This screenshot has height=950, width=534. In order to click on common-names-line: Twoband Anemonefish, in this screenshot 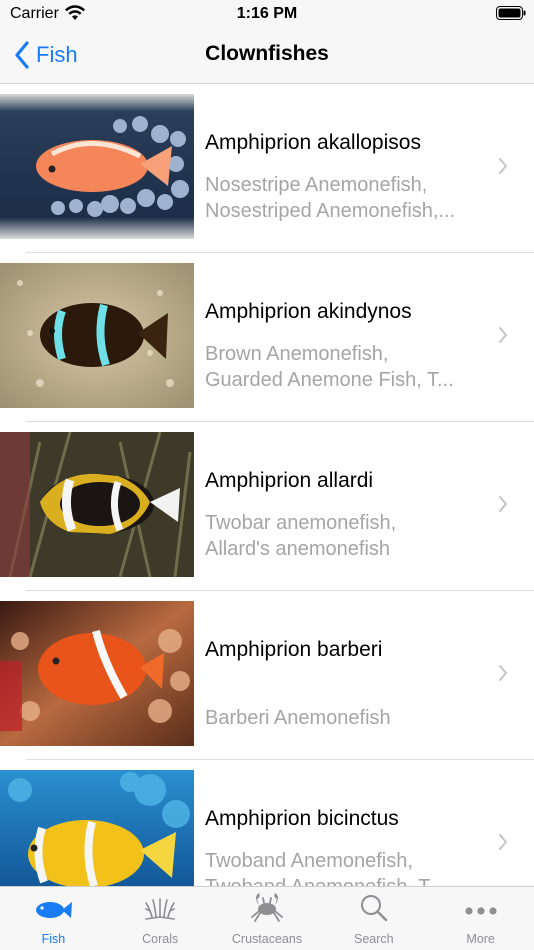, I will do `click(309, 861)`.